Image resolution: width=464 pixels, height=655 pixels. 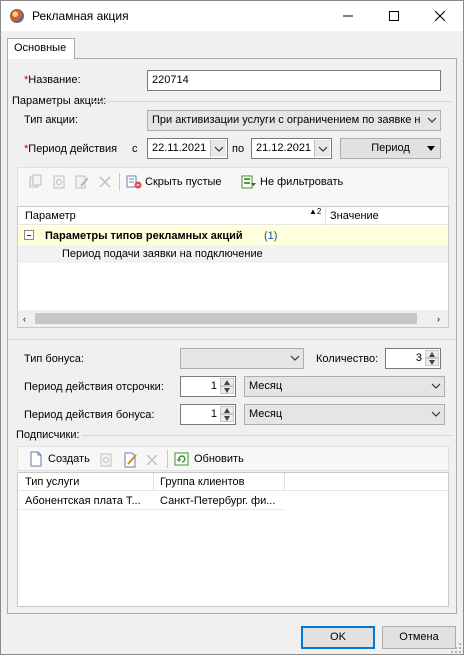 What do you see at coordinates (248, 182) in the screenshot?
I see `no-filter-icon` at bounding box center [248, 182].